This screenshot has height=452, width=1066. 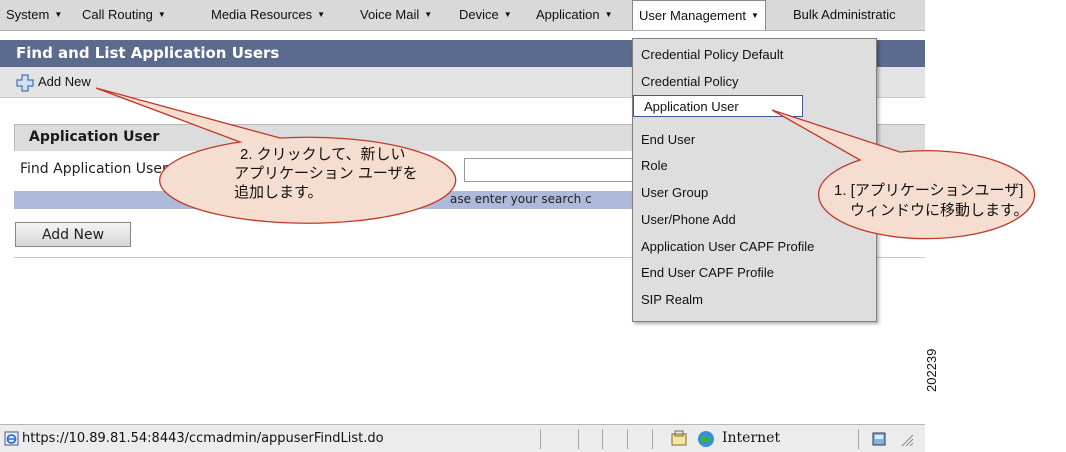 I want to click on callout-right-line1: 1. [アプリケーションユーザ], so click(x=929, y=190).